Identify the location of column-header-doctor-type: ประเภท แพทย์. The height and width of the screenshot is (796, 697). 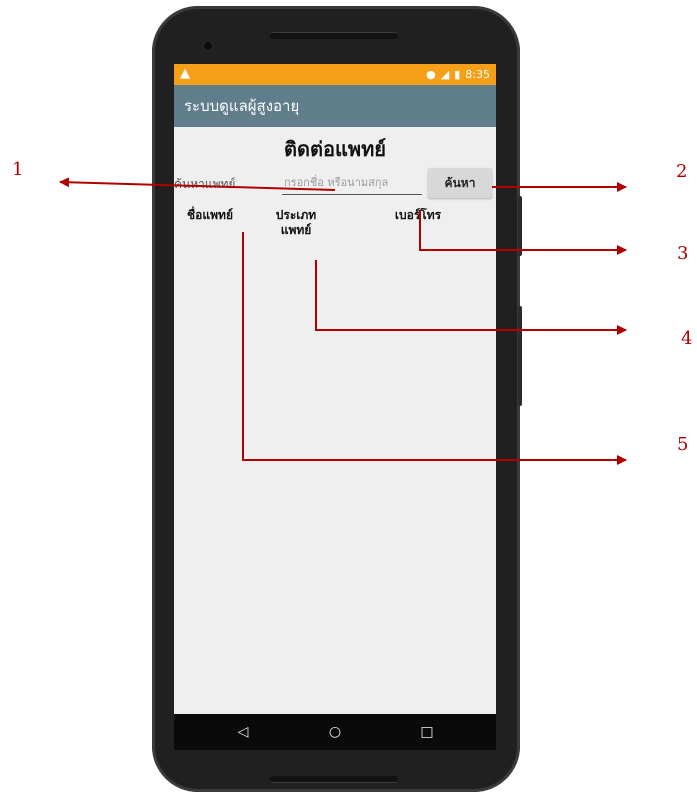
(296, 223).